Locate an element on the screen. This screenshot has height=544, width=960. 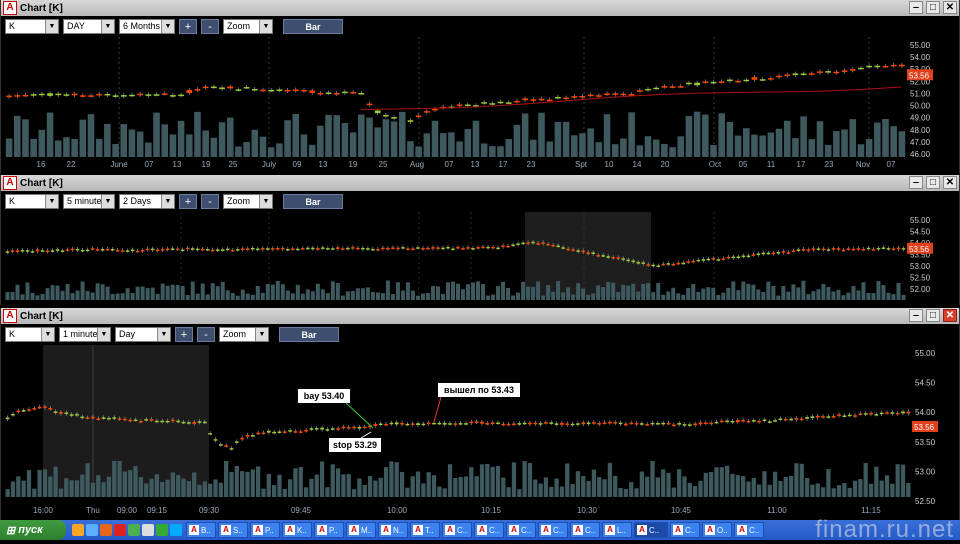
taskbar-item: A B.. is located at coordinates (201, 530).